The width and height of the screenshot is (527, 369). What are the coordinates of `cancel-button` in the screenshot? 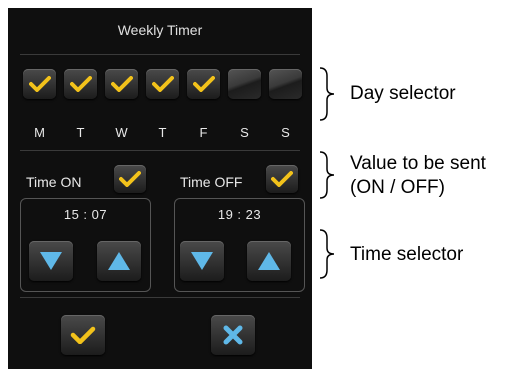 It's located at (233, 335).